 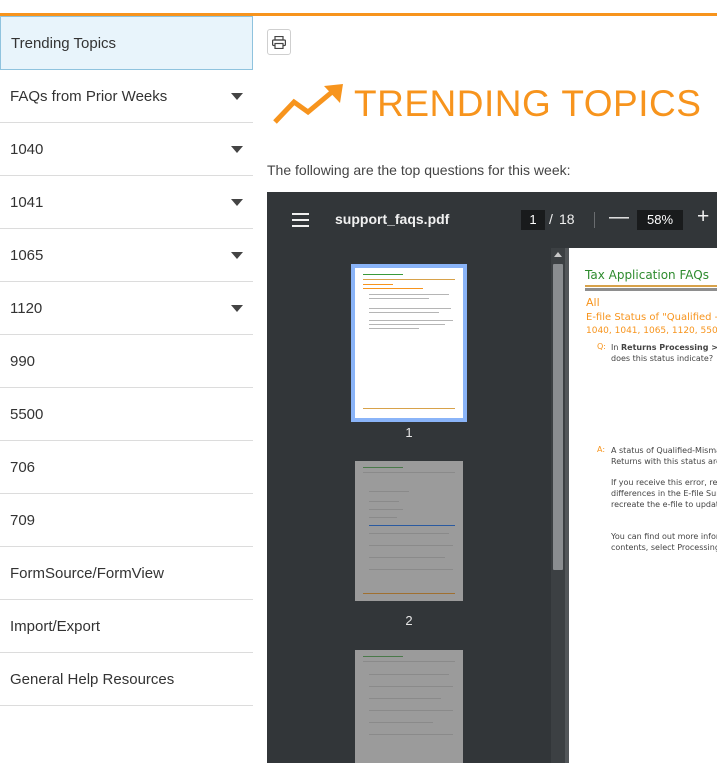 I want to click on sidebar-item-label: 990, so click(x=23, y=361).